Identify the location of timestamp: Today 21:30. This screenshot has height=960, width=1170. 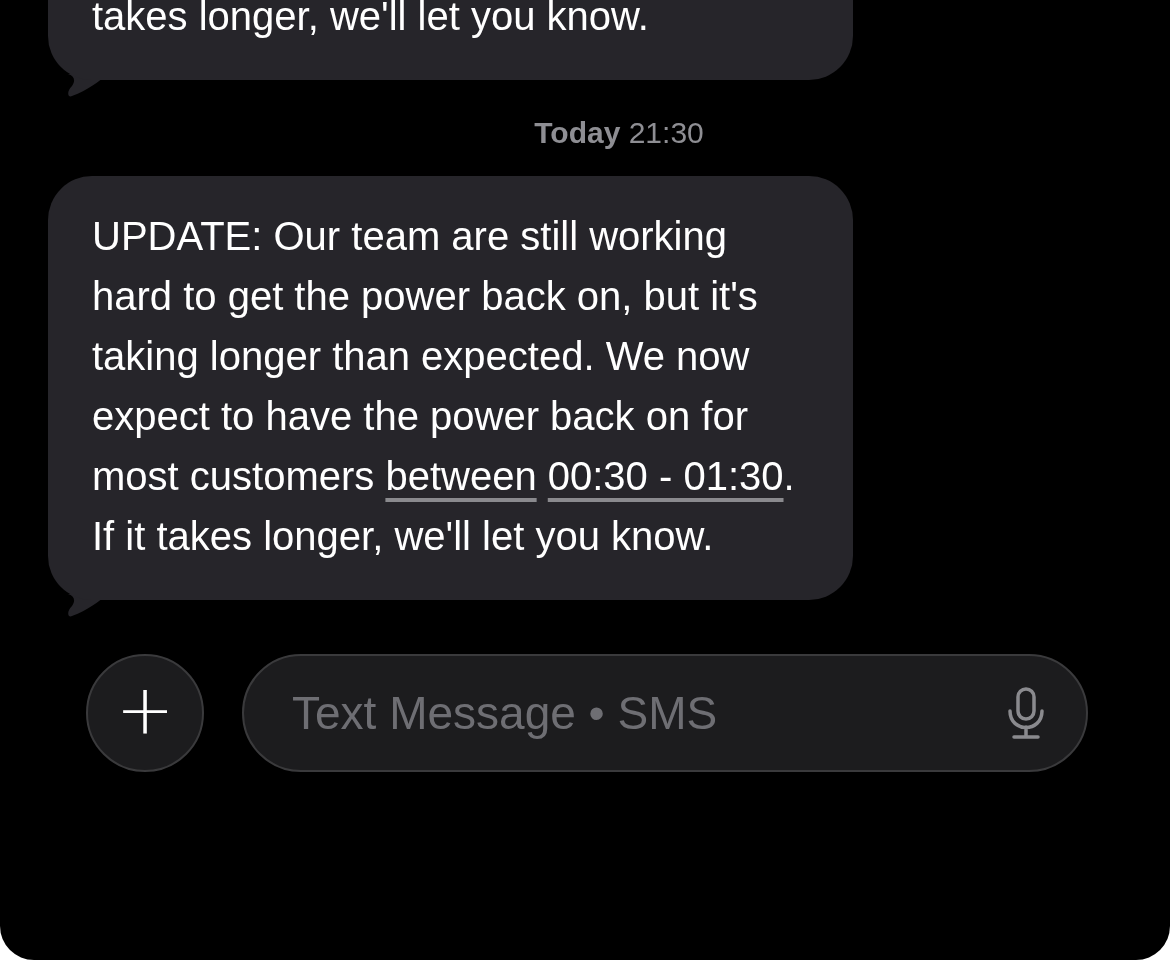
(618, 133).